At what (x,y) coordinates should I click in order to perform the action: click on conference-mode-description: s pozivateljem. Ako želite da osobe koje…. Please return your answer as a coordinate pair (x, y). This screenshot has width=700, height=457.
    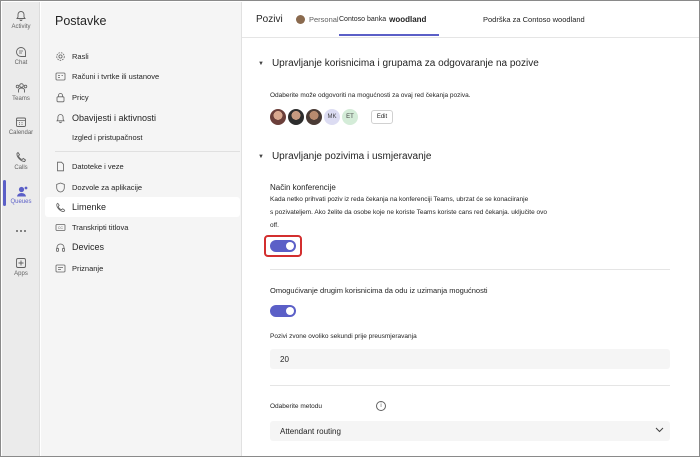
    Looking at the image, I should click on (408, 212).